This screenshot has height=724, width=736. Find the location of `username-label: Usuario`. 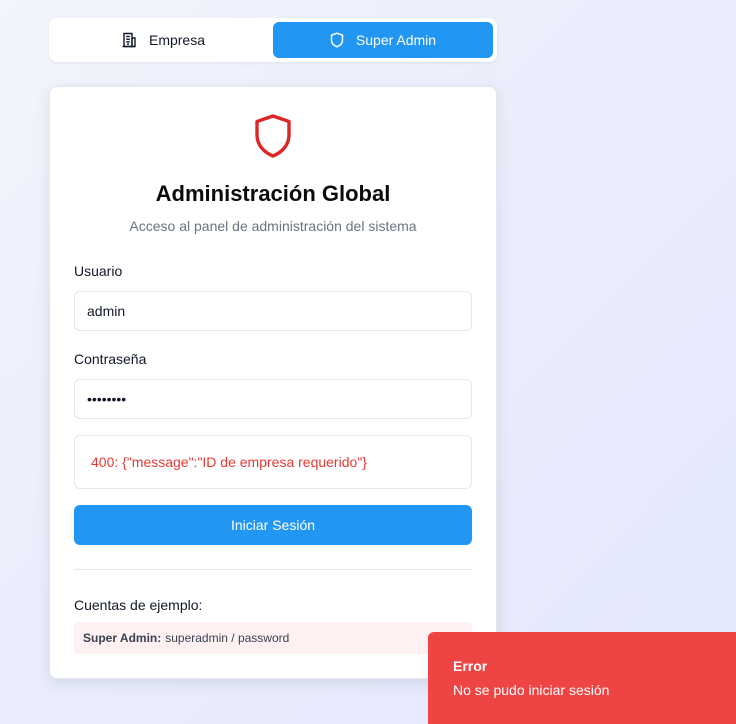

username-label: Usuario is located at coordinates (98, 271).